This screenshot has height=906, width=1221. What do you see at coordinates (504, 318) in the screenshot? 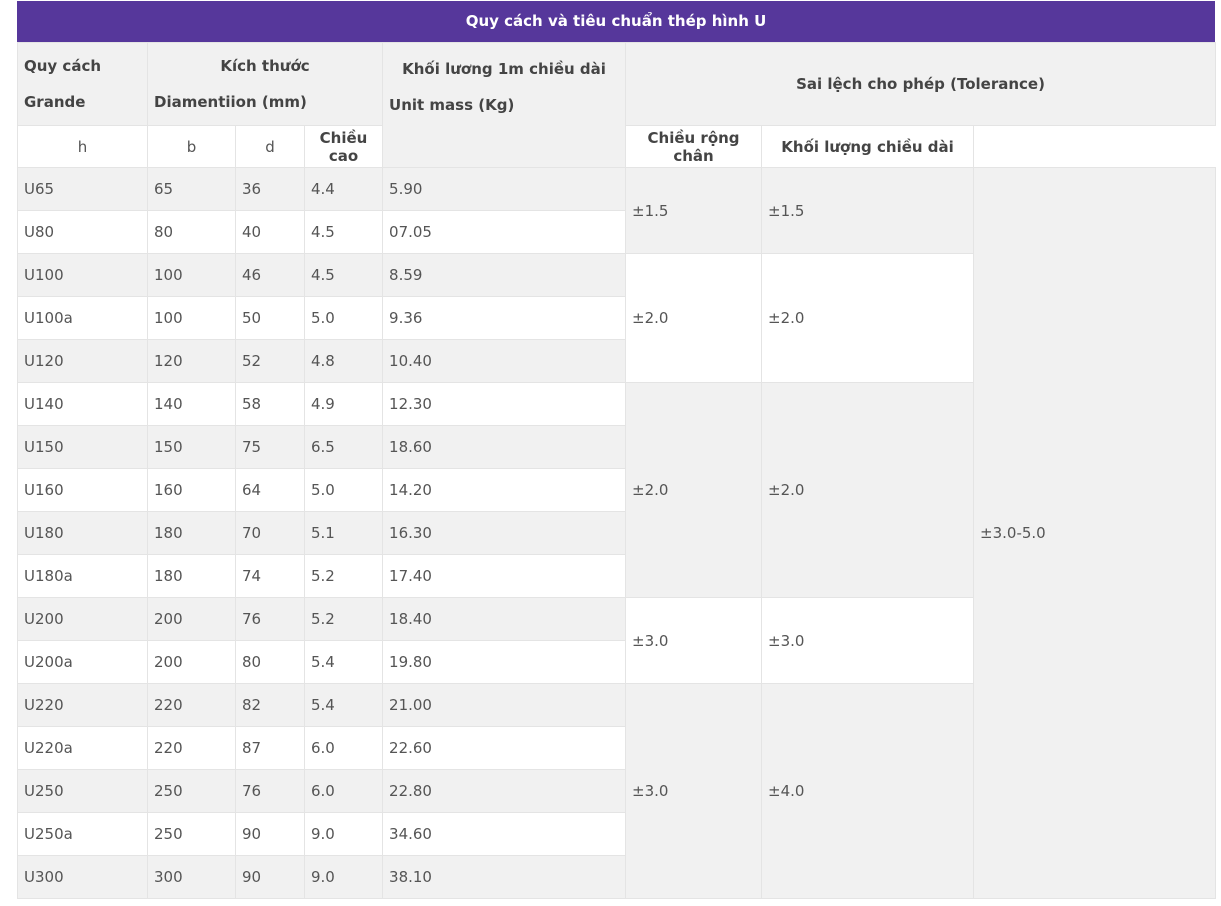
I see `cell-mass: 9.36` at bounding box center [504, 318].